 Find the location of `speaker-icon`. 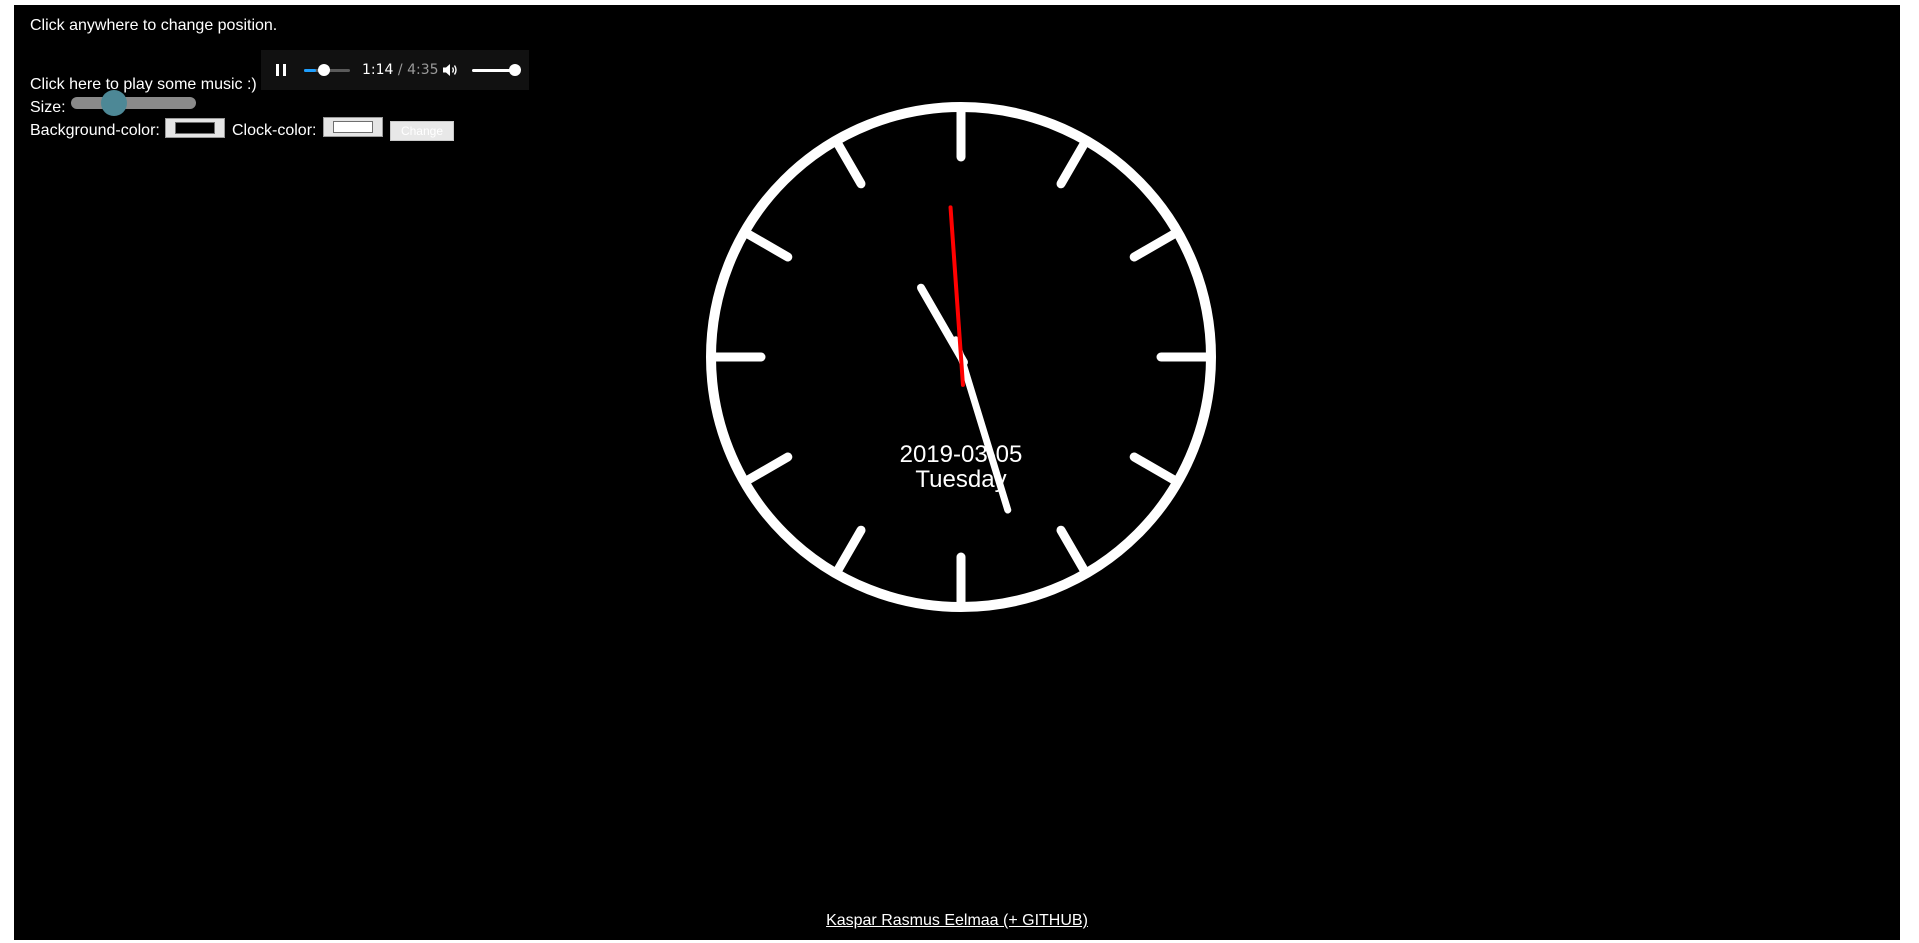

speaker-icon is located at coordinates (450, 70).